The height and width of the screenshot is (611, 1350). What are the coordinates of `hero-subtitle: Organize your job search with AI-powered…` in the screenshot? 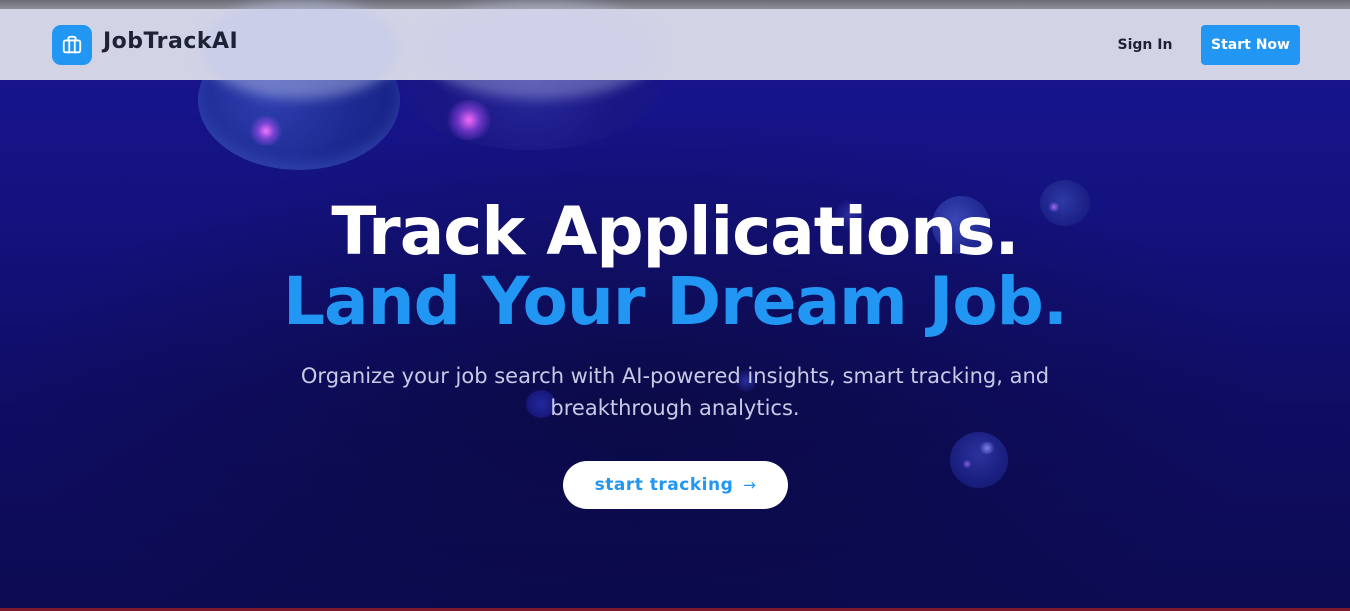 It's located at (675, 392).